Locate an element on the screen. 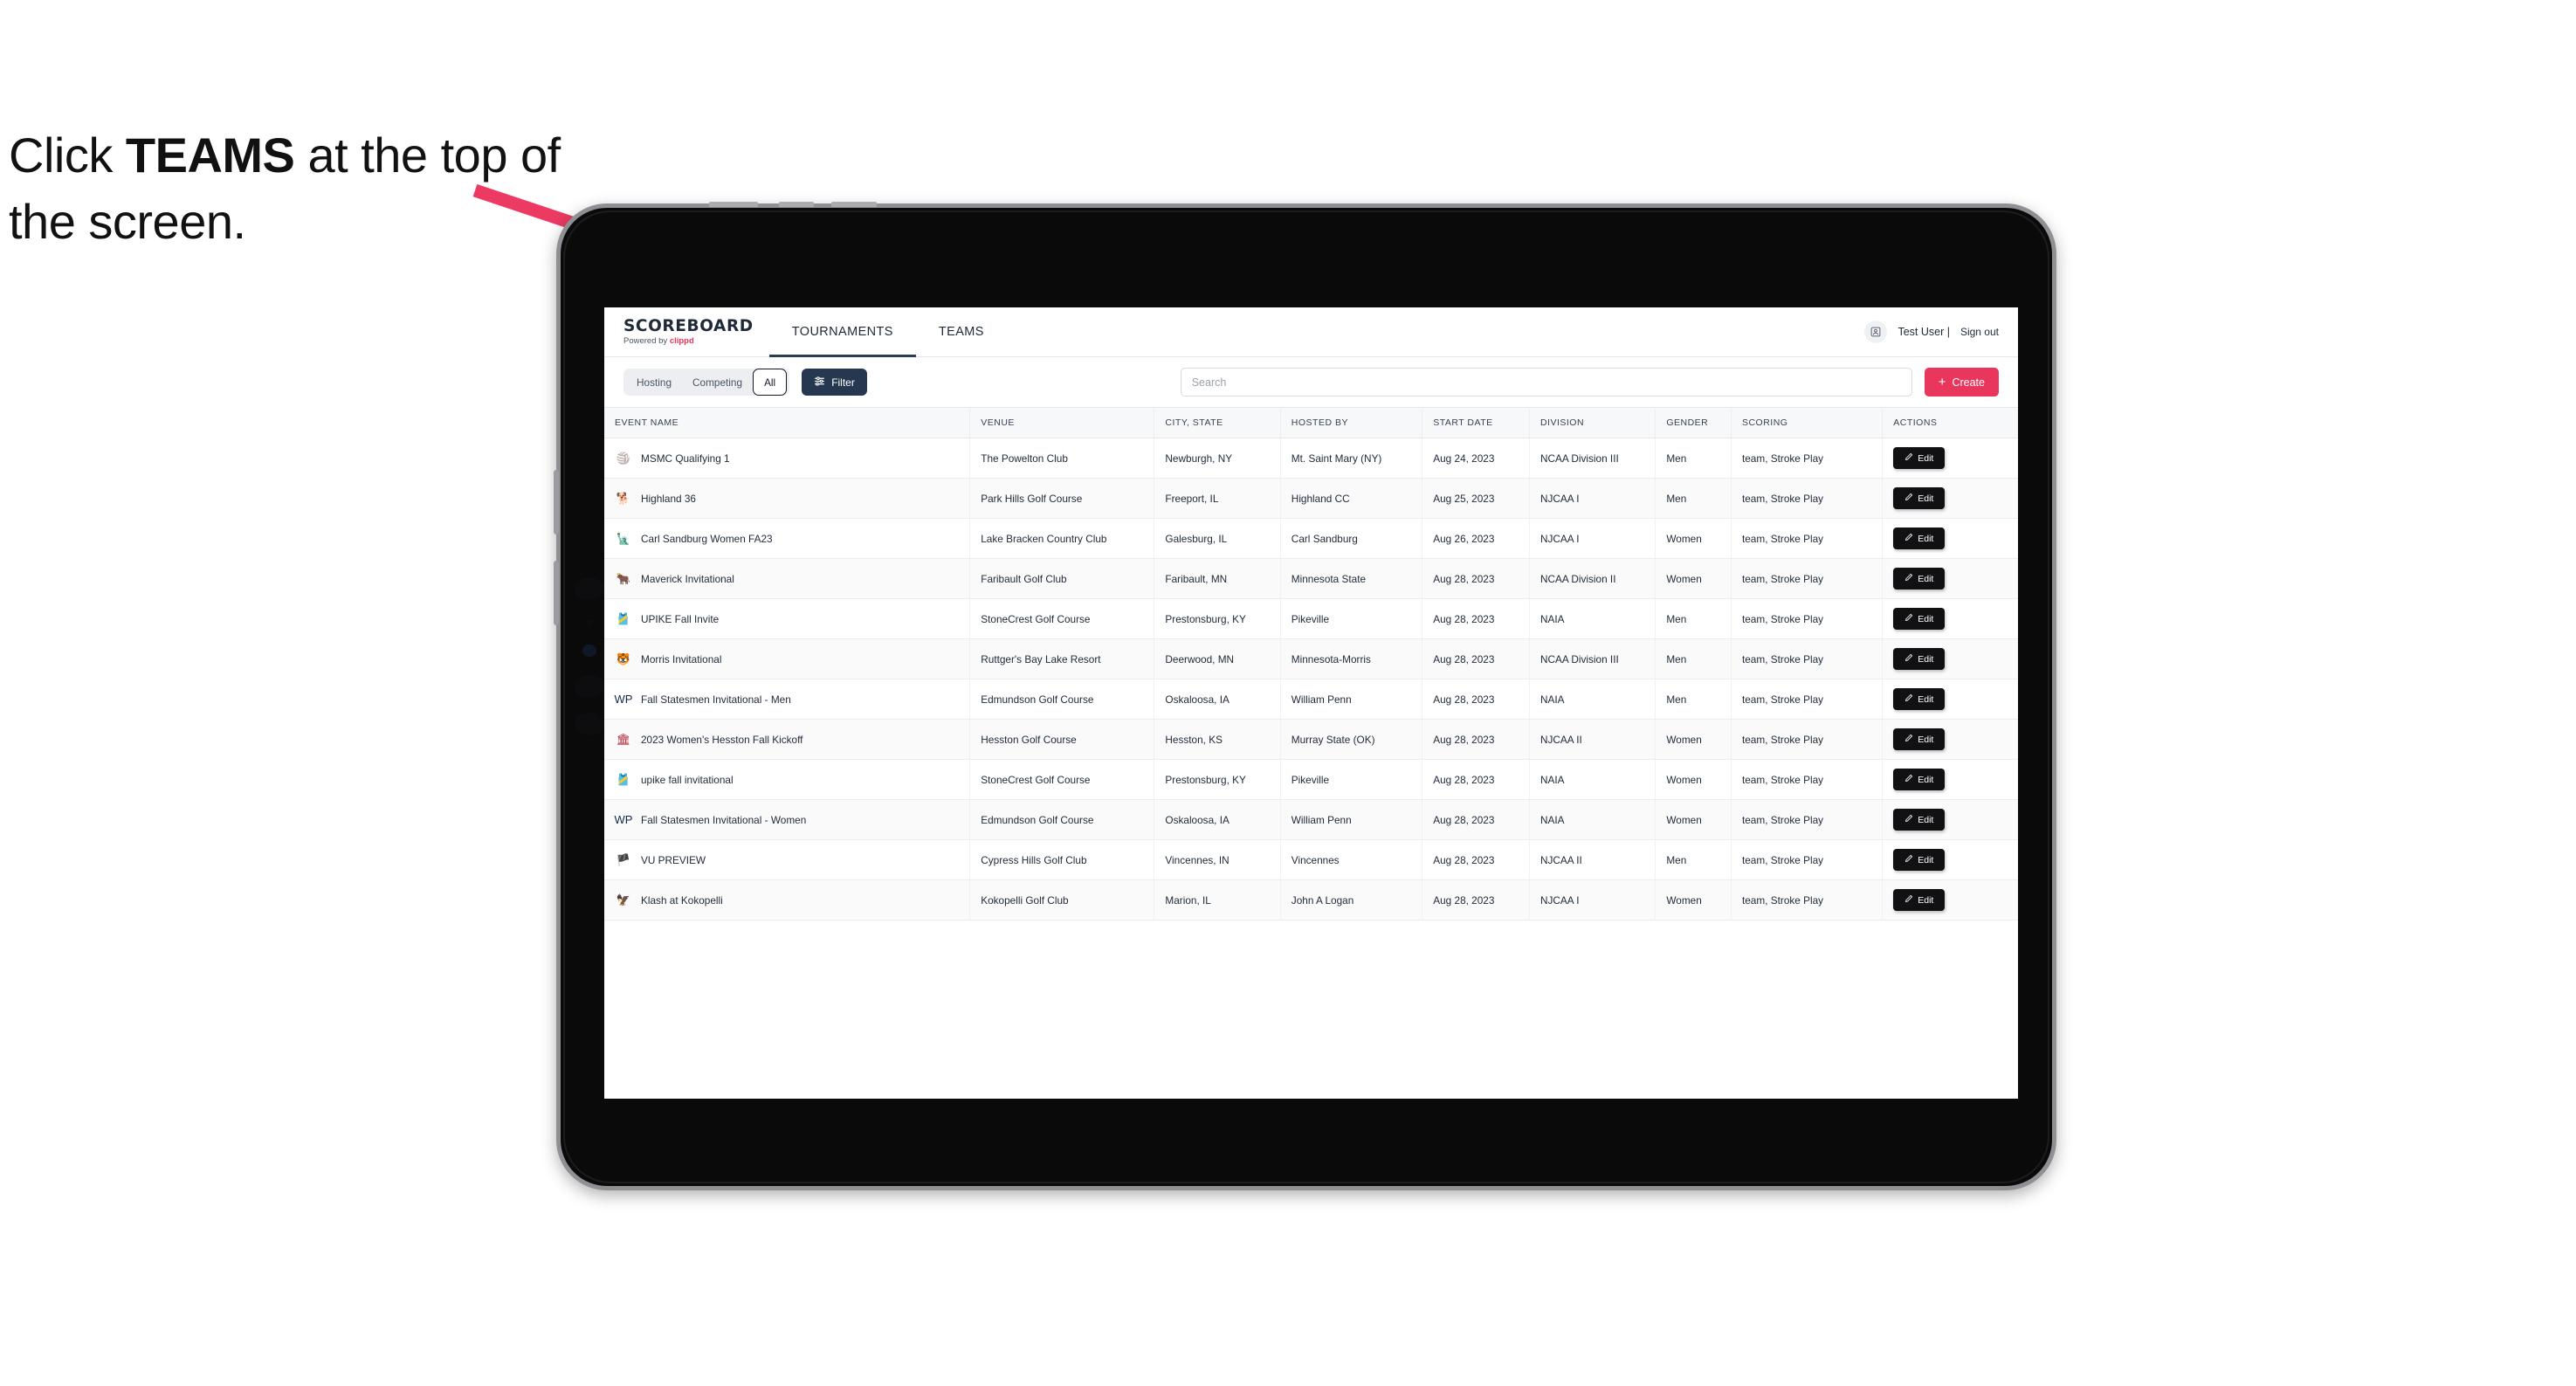 The image size is (2576, 1386). event-name-label: Klash at Kokopelli is located at coordinates (682, 900).